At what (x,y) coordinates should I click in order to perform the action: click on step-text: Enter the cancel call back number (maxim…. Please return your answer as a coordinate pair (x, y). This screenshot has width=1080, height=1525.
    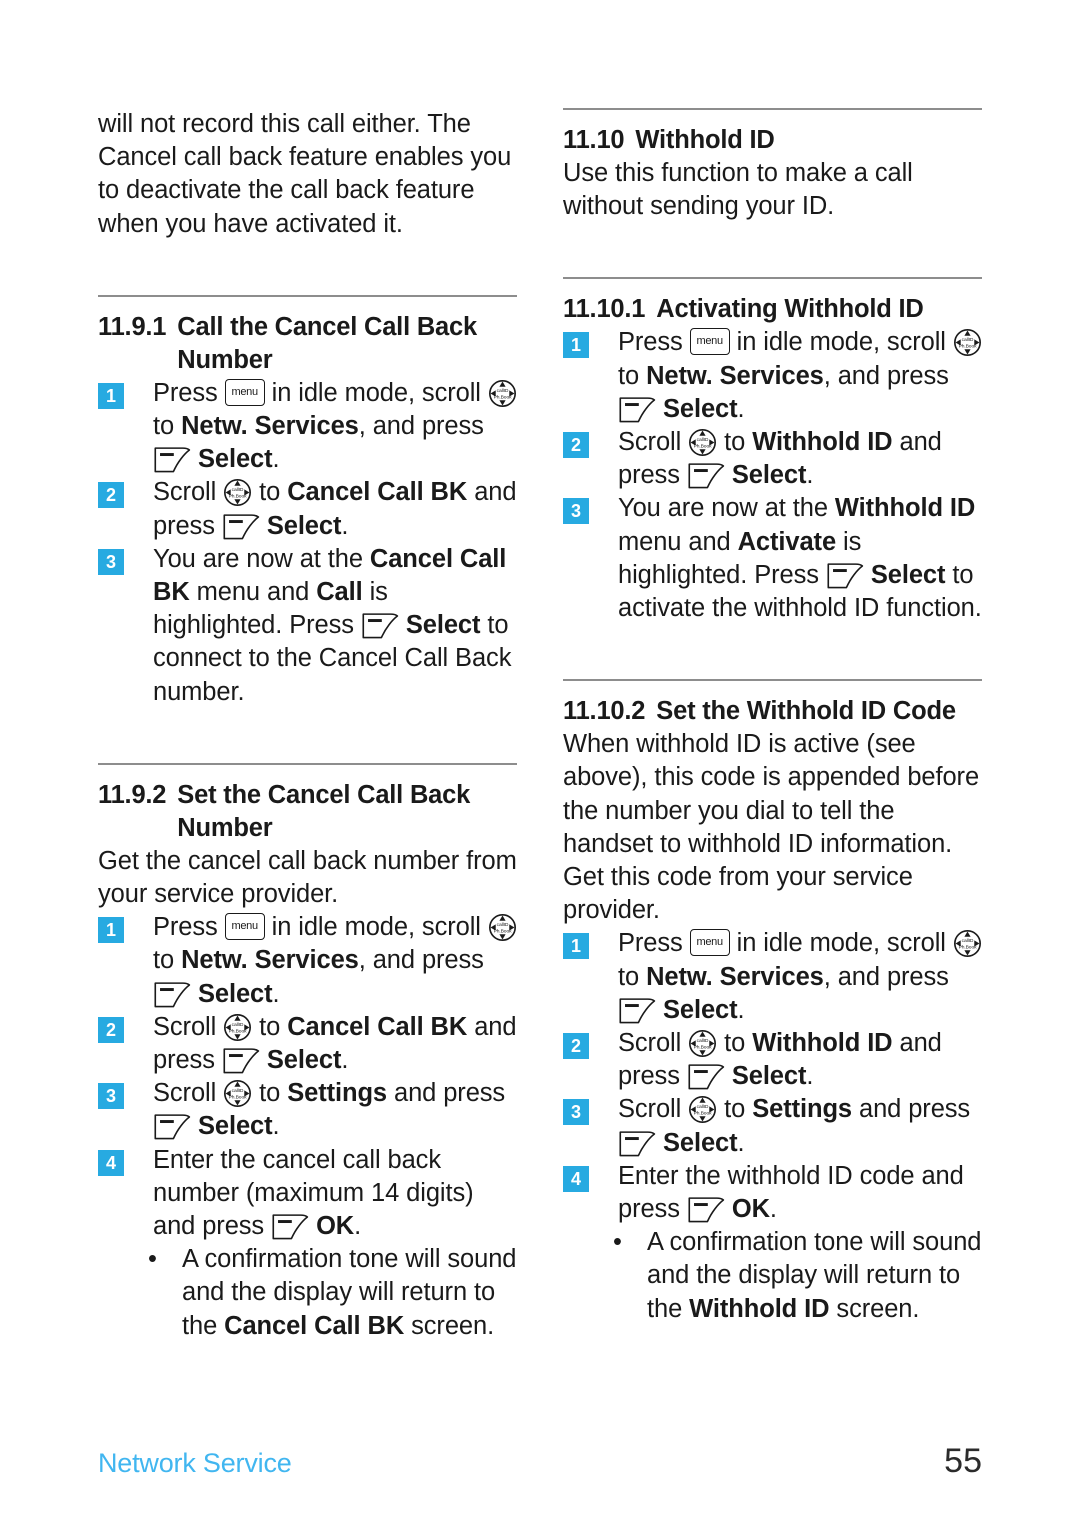
    Looking at the image, I should click on (313, 1193).